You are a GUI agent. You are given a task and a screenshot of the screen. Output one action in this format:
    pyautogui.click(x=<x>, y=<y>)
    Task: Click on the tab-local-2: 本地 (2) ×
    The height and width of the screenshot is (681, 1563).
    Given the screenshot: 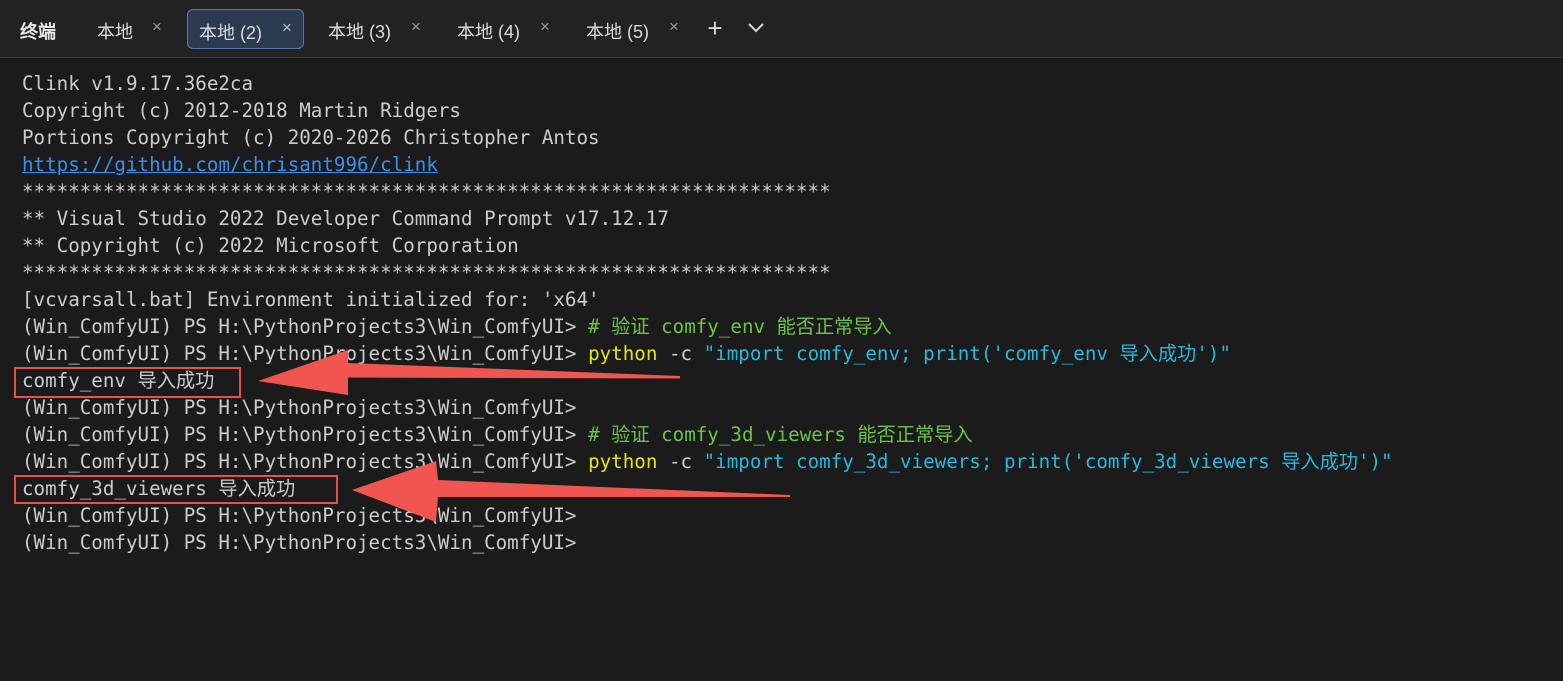 What is the action you would take?
    pyautogui.click(x=245, y=29)
    